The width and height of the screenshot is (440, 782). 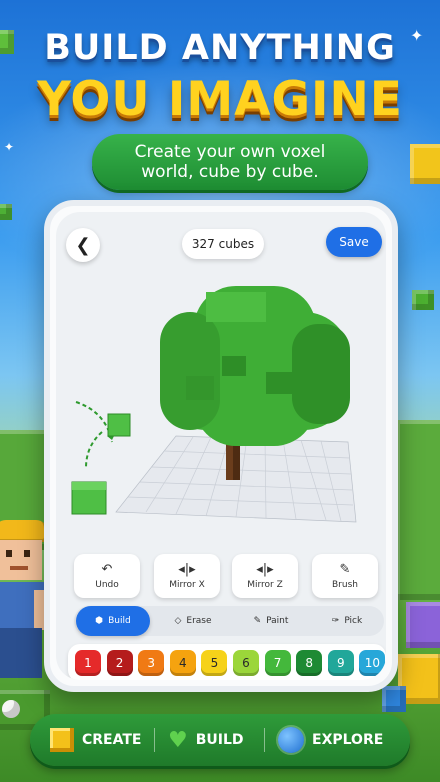 I want to click on mirror-x-label: Mirror X, so click(x=187, y=584).